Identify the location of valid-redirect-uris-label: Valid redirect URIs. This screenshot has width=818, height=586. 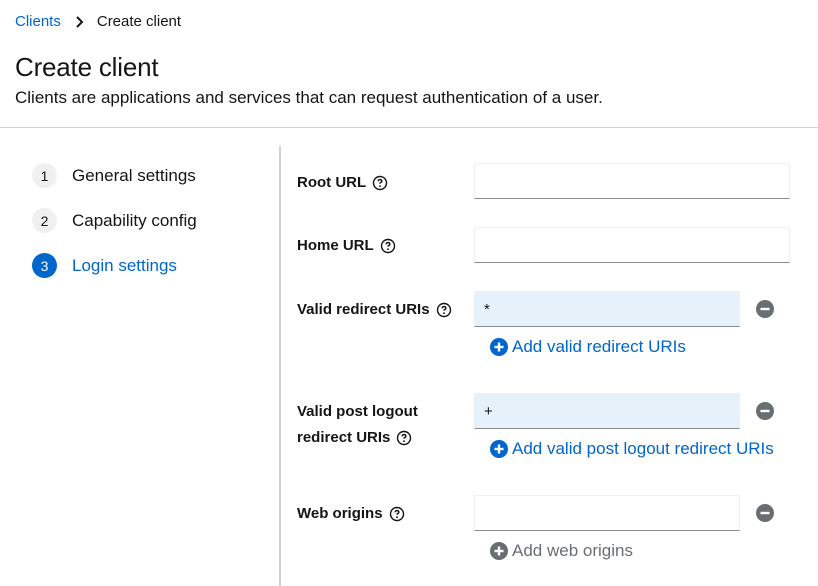
(374, 310).